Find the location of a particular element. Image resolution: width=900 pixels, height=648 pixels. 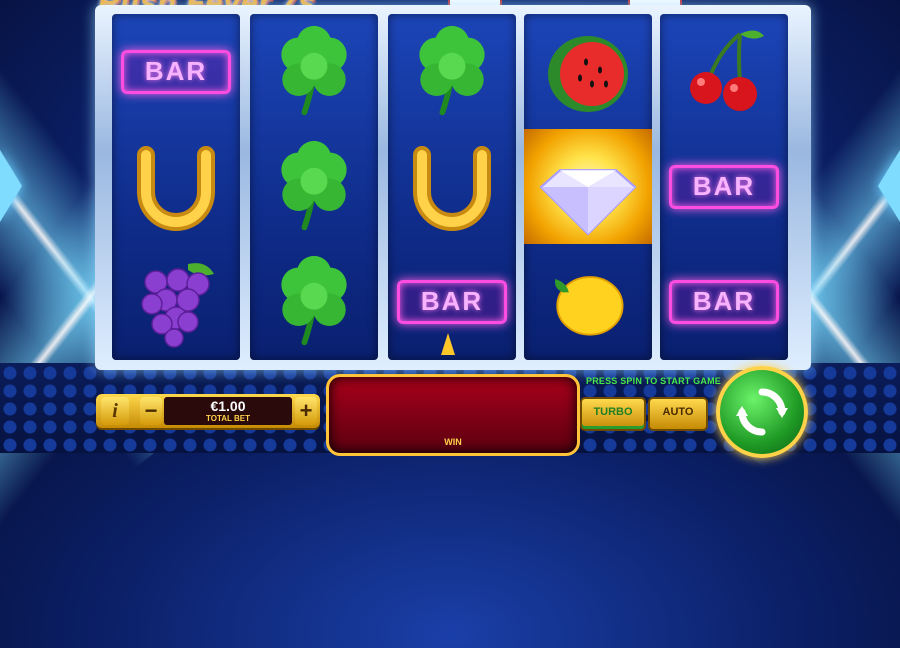

lemon-icon is located at coordinates (589, 305).